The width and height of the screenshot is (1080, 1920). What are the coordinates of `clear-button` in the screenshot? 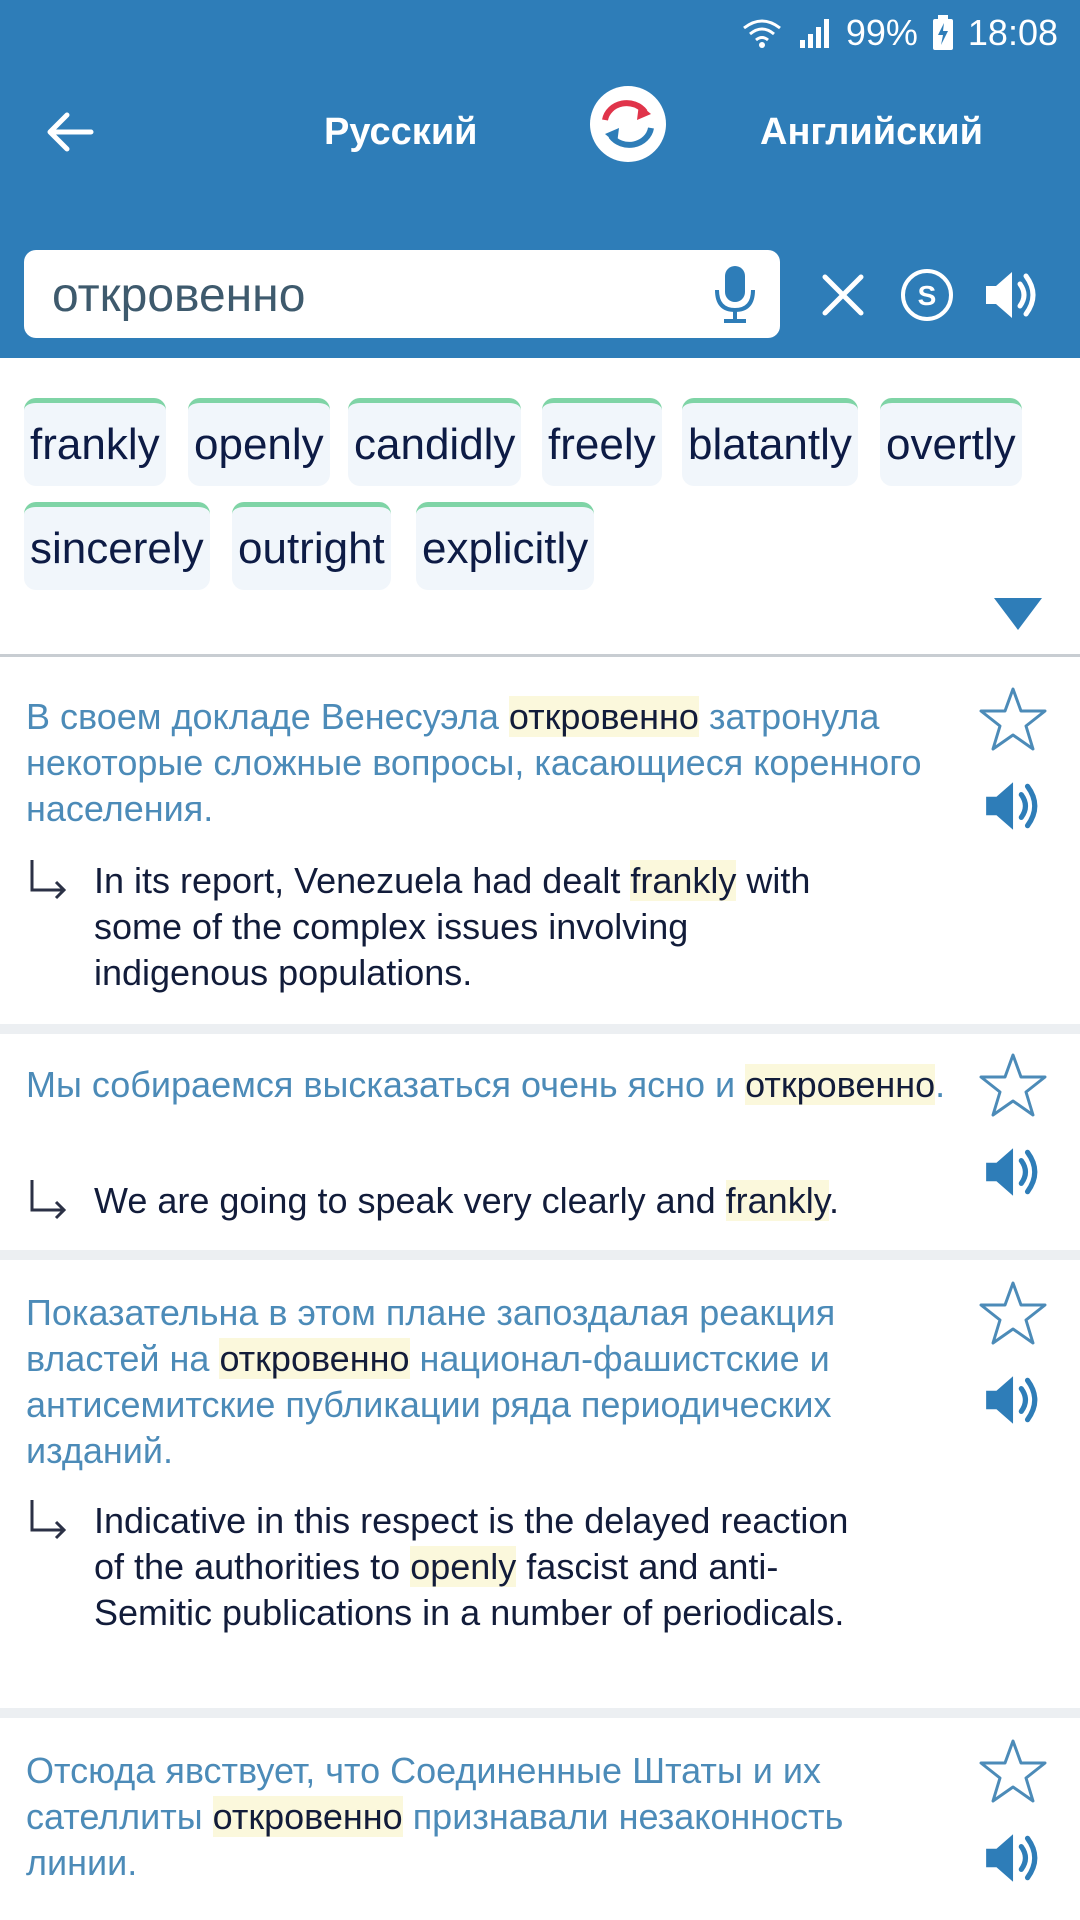 It's located at (843, 295).